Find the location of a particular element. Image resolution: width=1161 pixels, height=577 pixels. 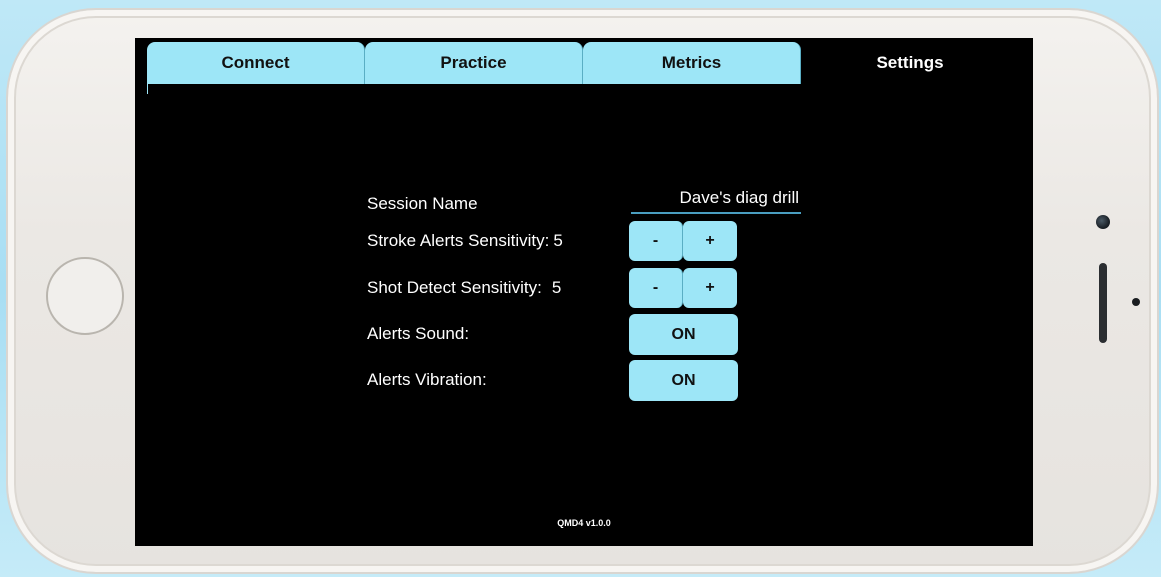

alerts-vibration-row: Alerts Vibration: ON is located at coordinates (587, 380).